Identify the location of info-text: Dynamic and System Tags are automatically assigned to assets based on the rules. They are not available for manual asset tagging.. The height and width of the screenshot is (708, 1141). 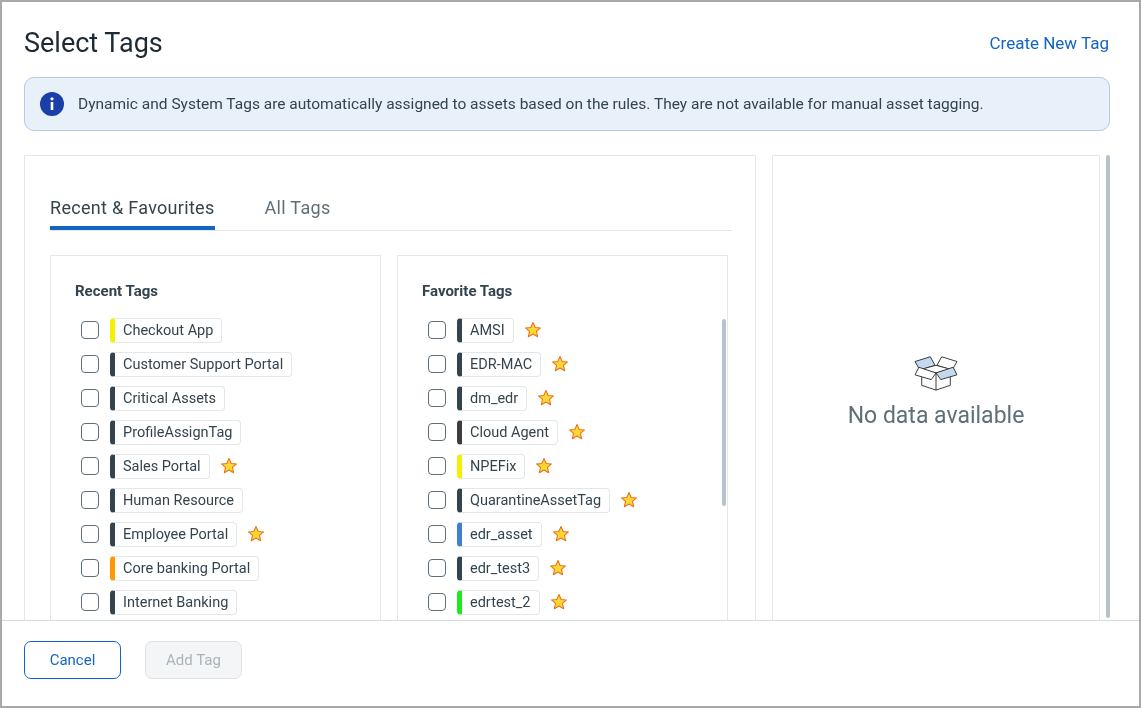
(531, 104).